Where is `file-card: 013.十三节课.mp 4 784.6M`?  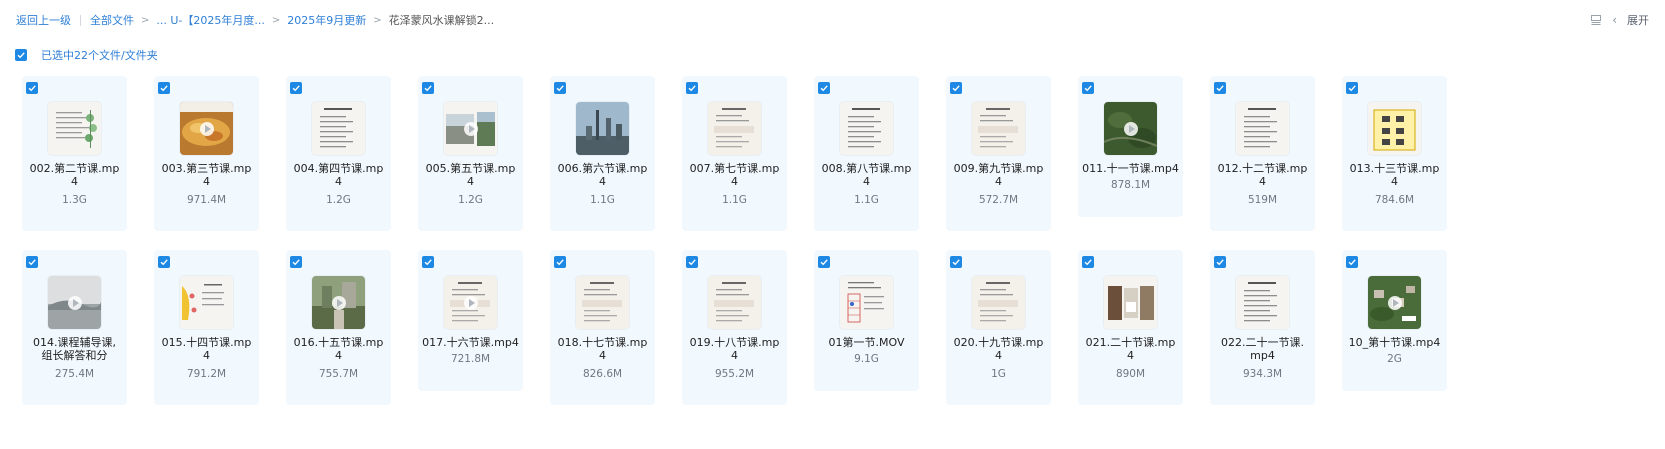 file-card: 013.十三节课.mp 4 784.6M is located at coordinates (1394, 153).